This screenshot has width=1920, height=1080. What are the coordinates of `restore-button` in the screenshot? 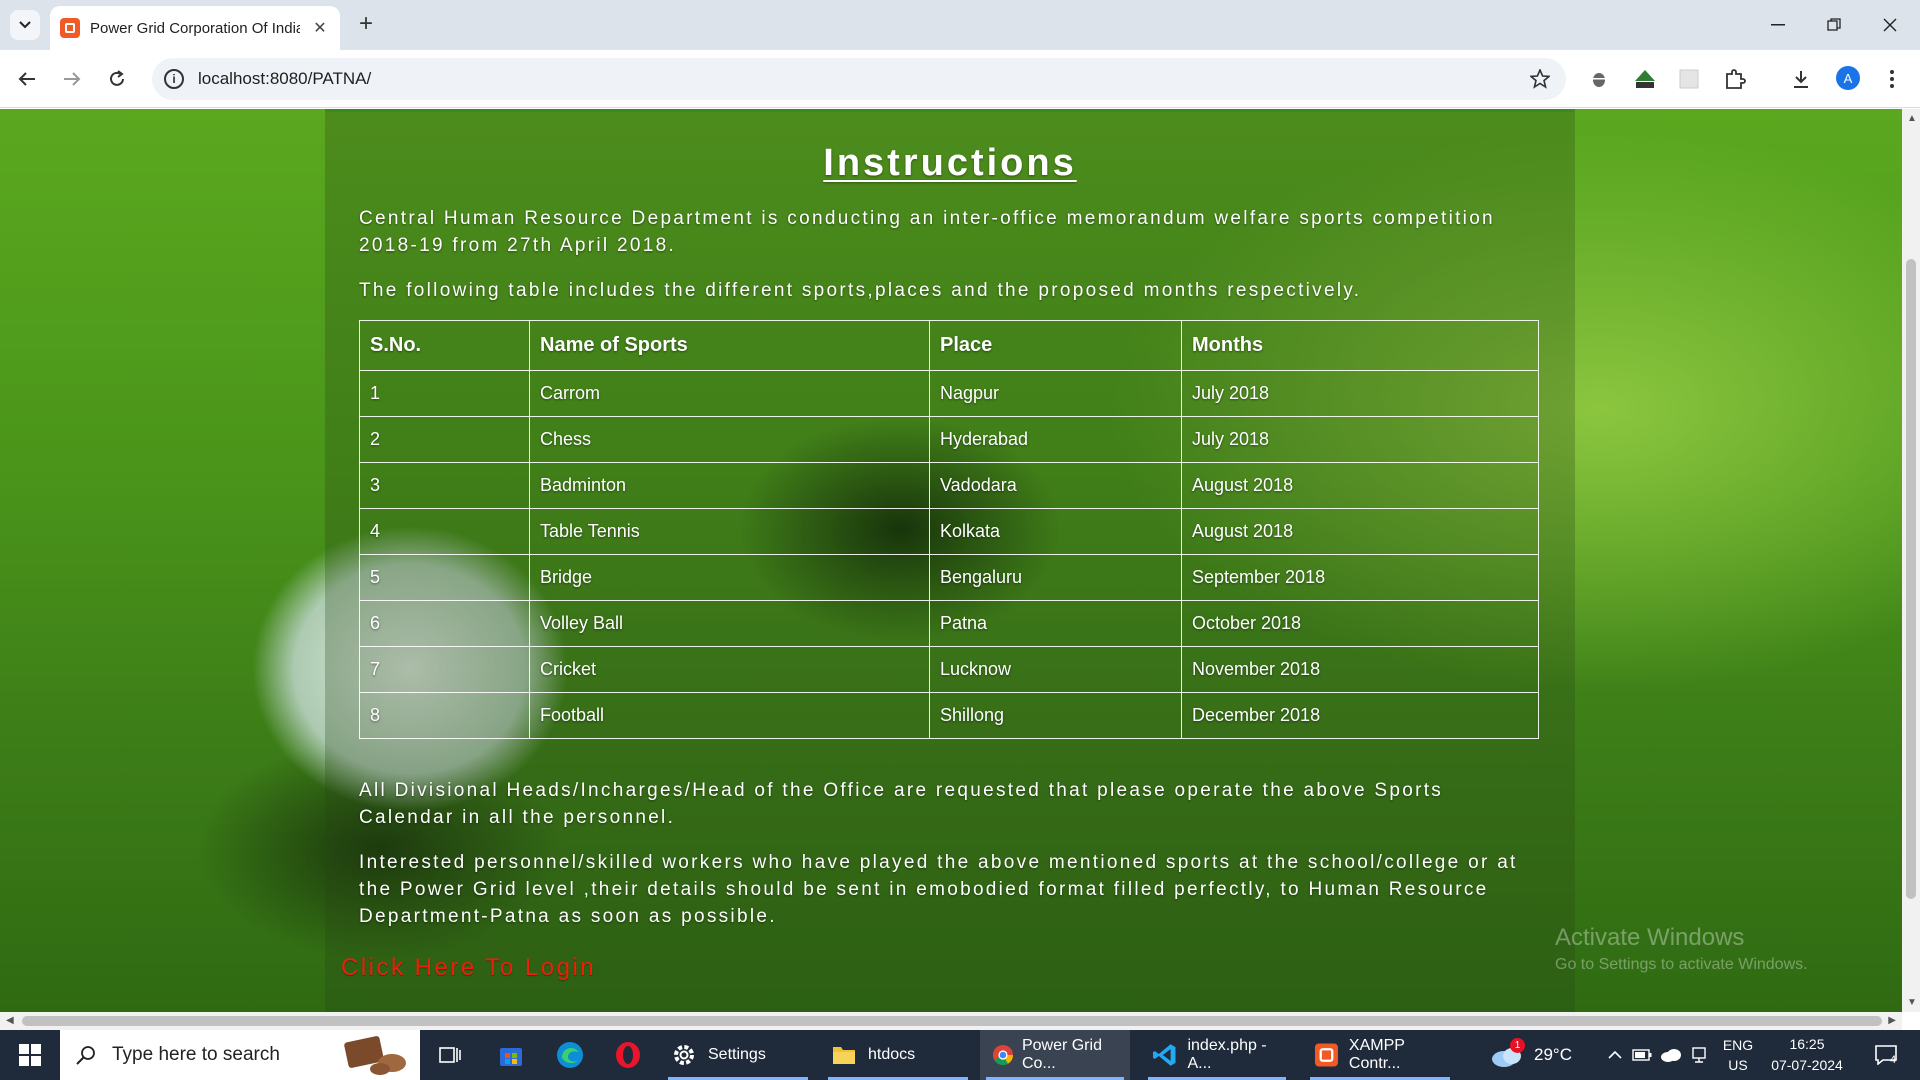 It's located at (1834, 25).